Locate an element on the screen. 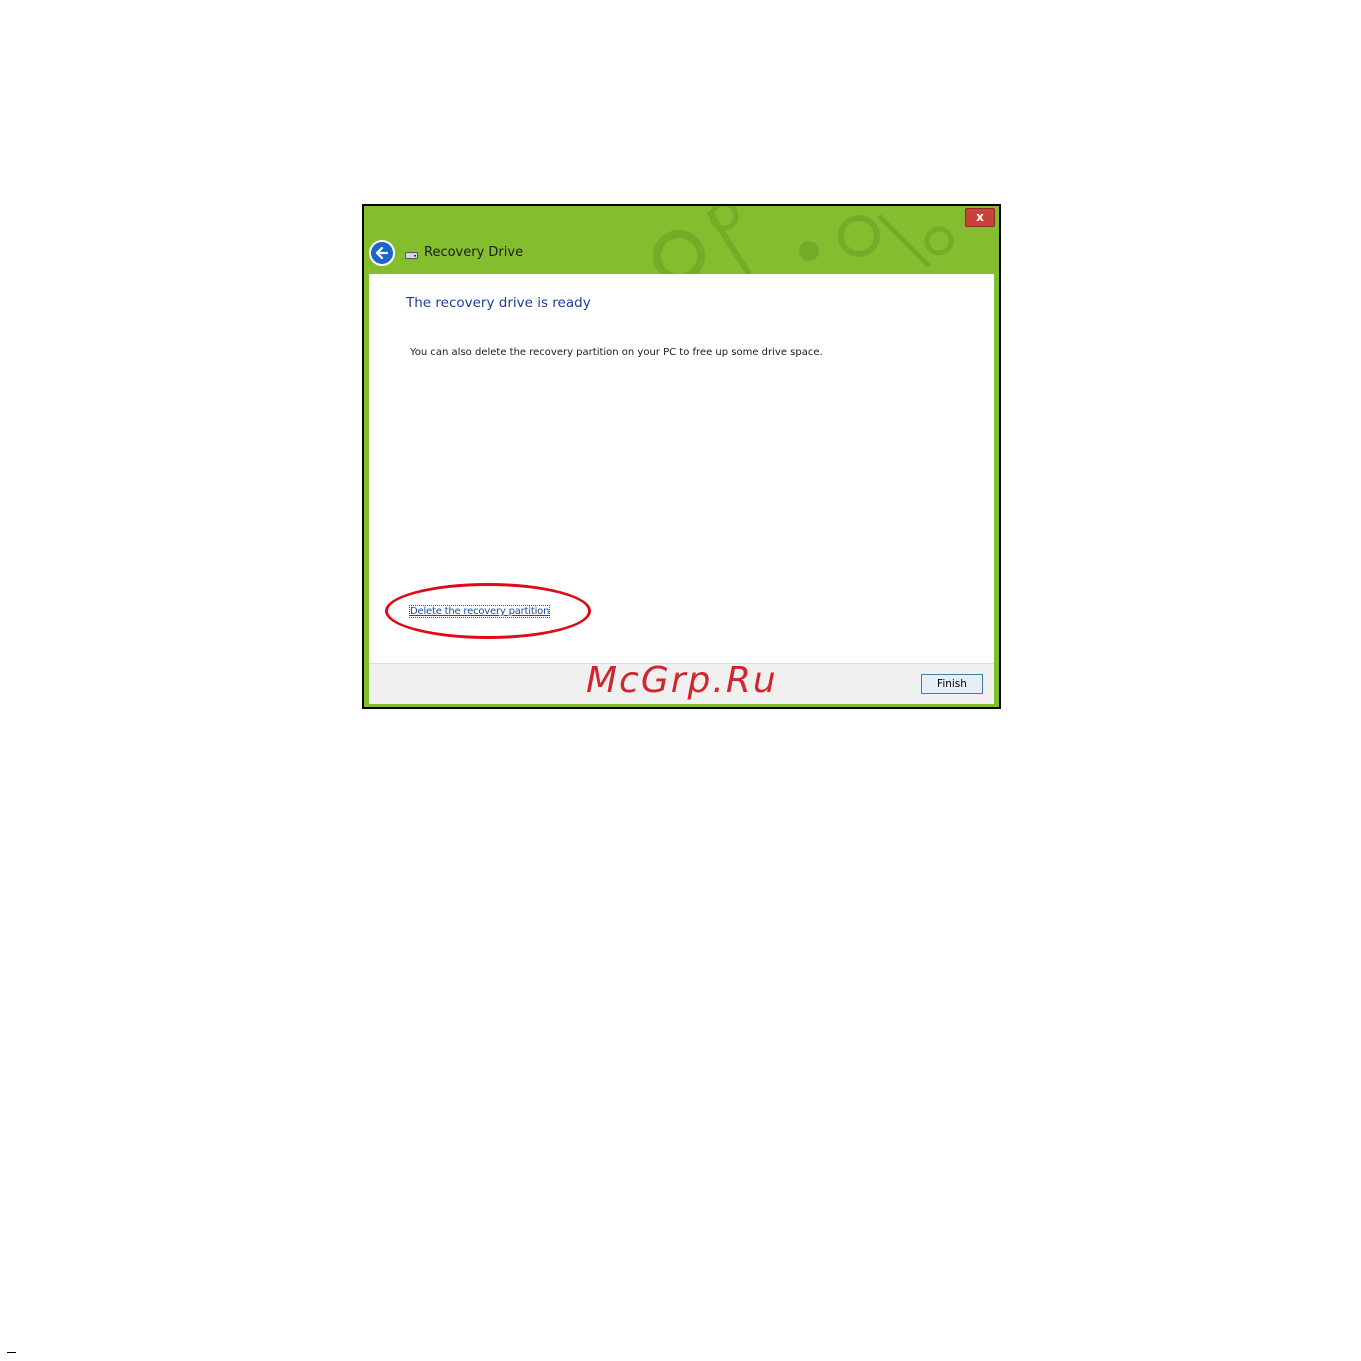 The width and height of the screenshot is (1361, 1361). close-icon: x is located at coordinates (980, 217).